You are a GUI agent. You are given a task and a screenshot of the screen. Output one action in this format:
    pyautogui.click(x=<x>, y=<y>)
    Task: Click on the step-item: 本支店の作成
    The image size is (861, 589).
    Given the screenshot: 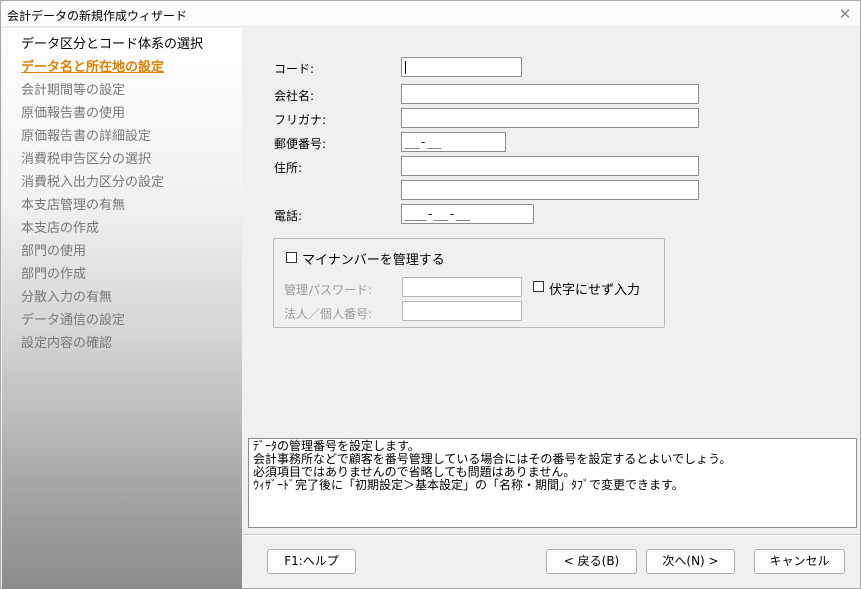 What is the action you would take?
    pyautogui.click(x=60, y=228)
    